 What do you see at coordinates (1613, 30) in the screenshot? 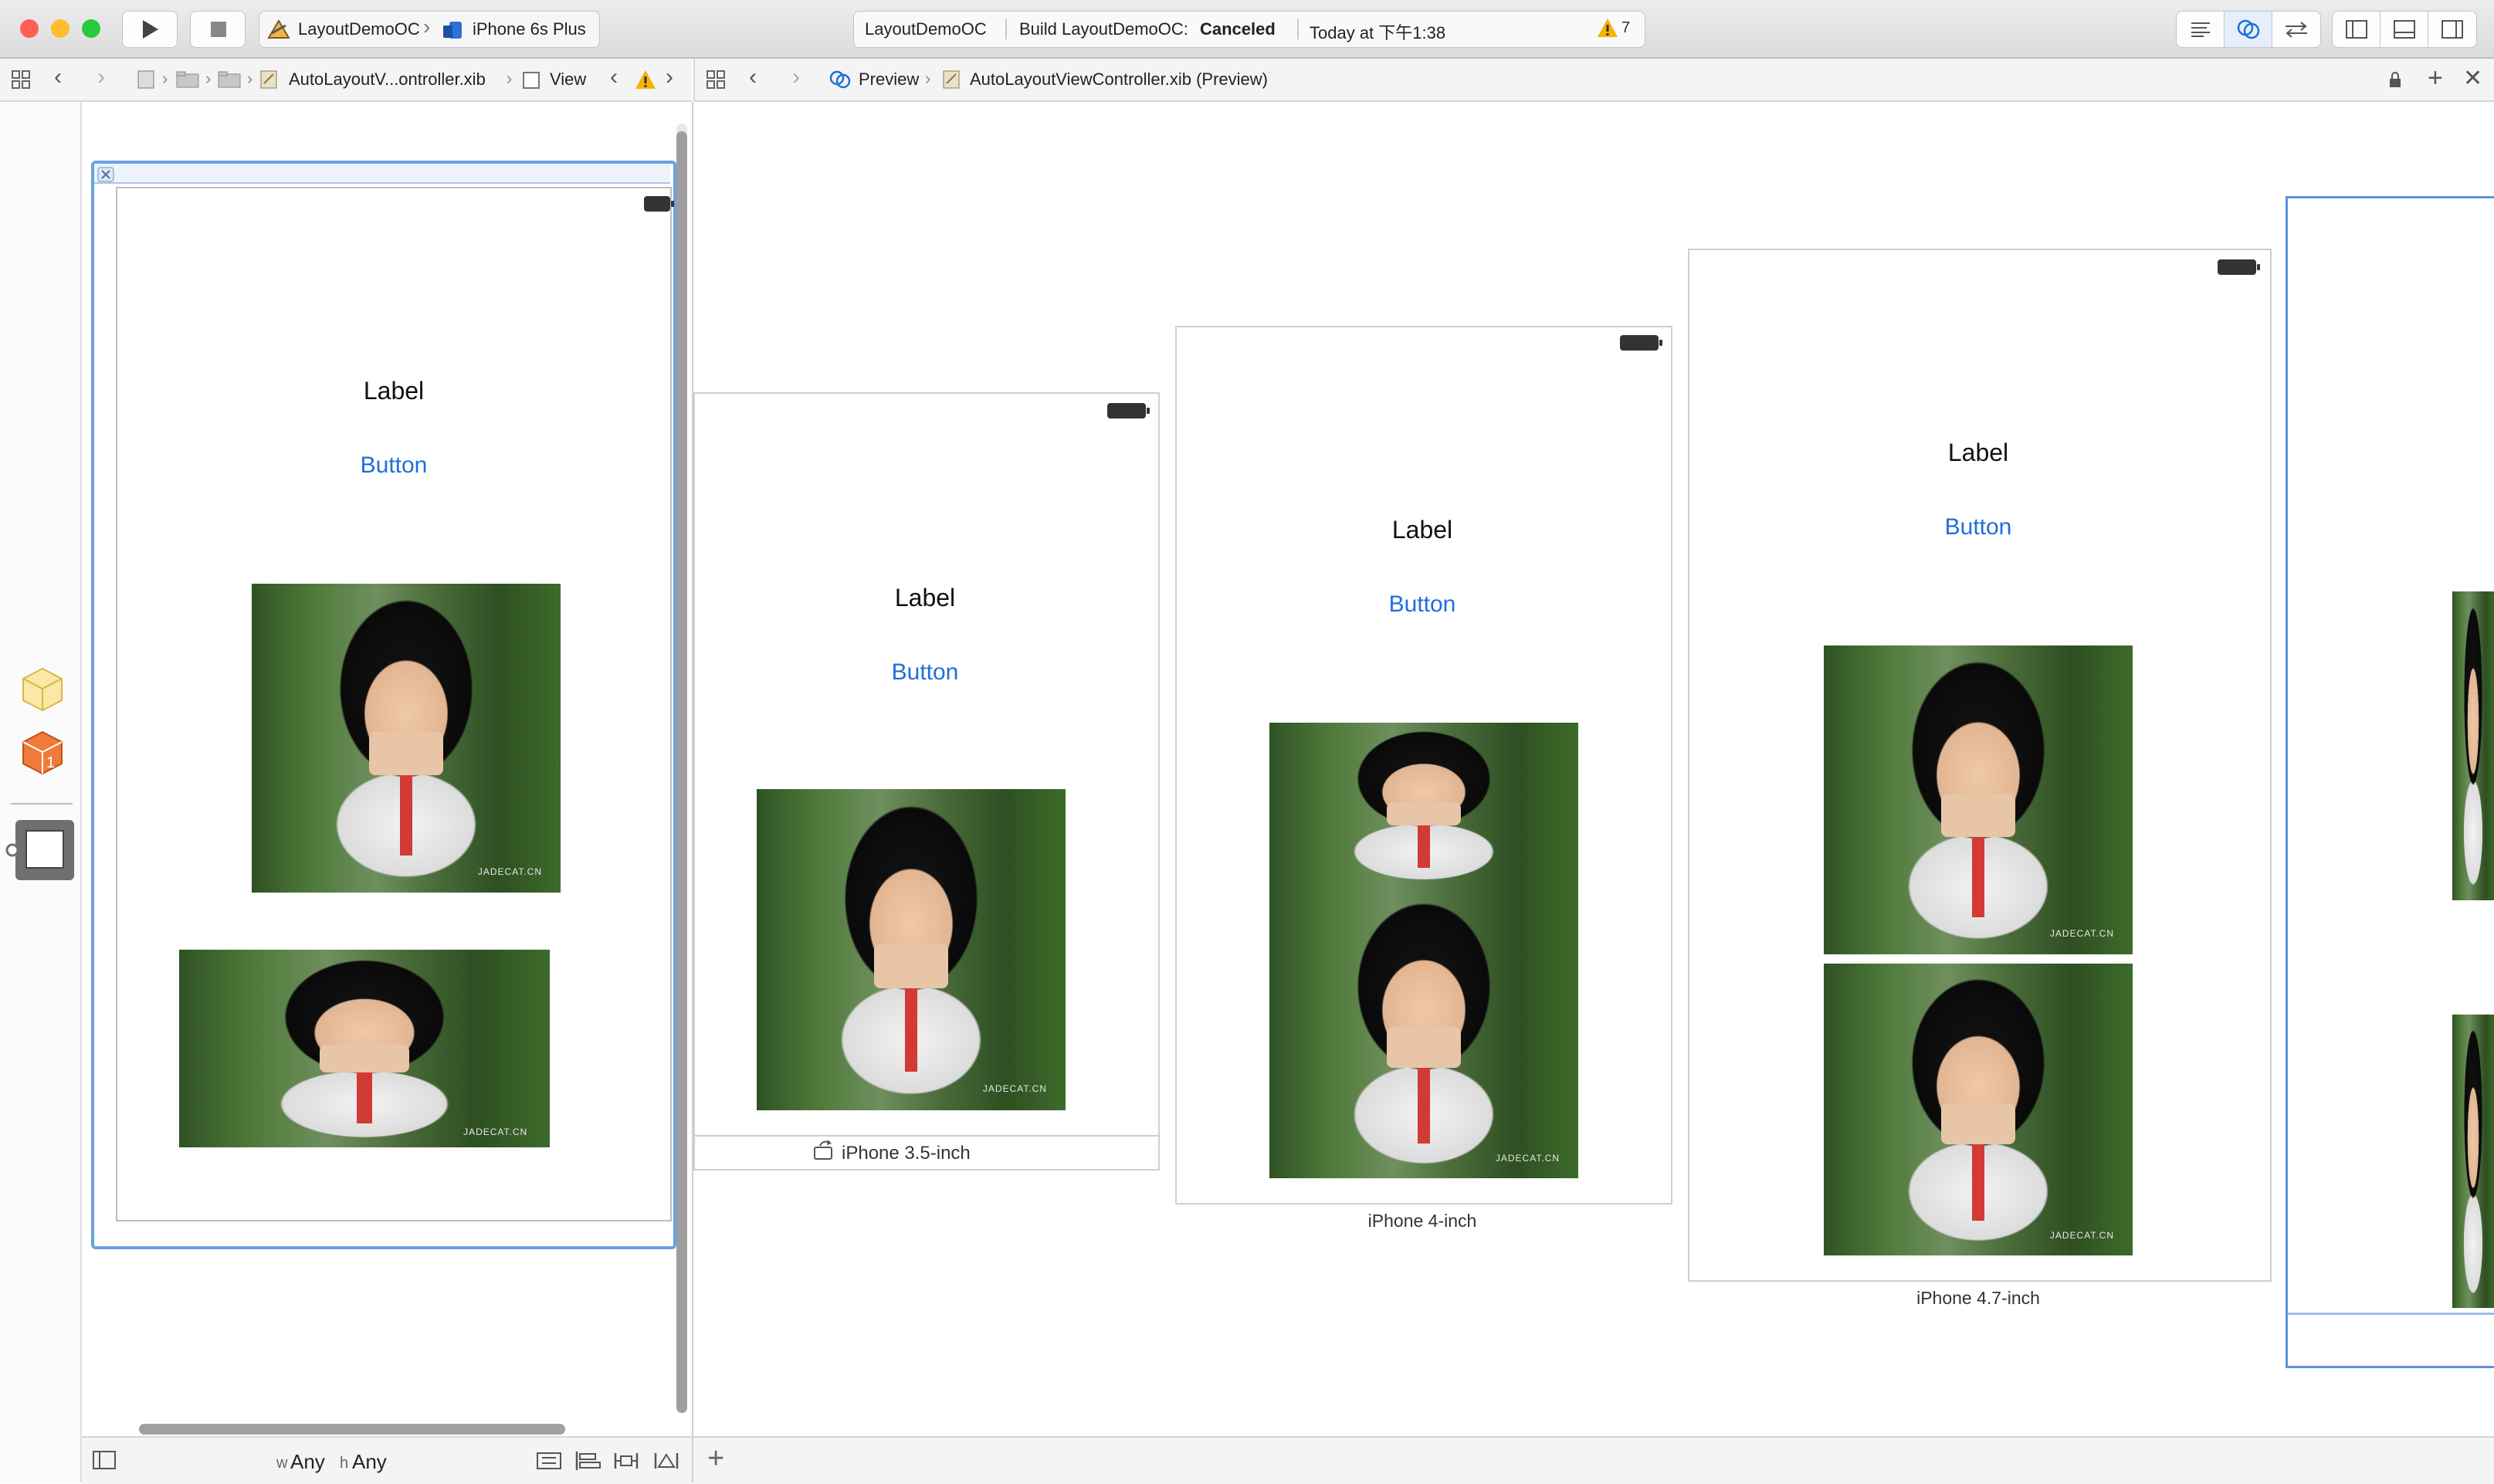
I see `warnings-indicator: 7` at bounding box center [1613, 30].